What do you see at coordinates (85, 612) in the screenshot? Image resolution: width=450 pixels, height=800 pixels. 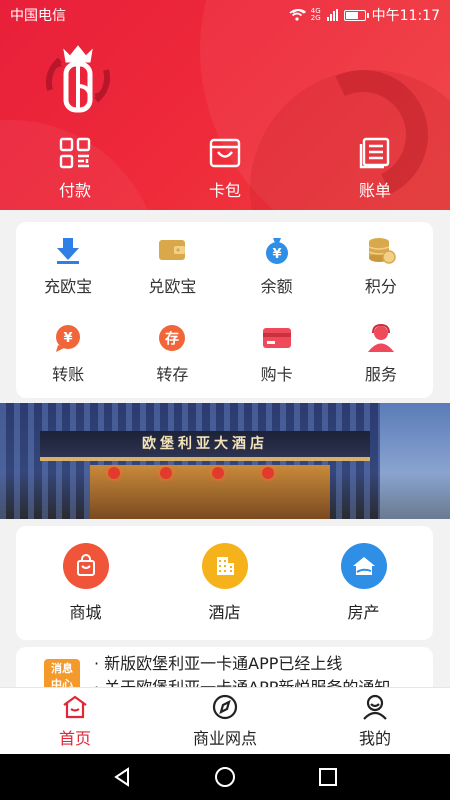 I see `category-label: 商城` at bounding box center [85, 612].